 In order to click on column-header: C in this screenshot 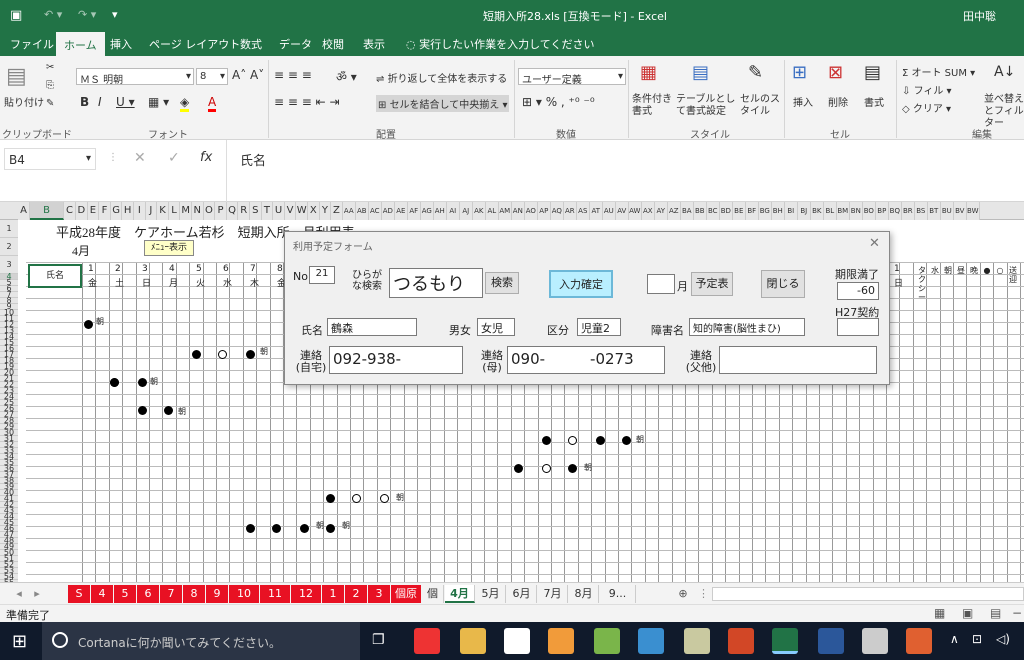, I will do `click(70, 211)`.